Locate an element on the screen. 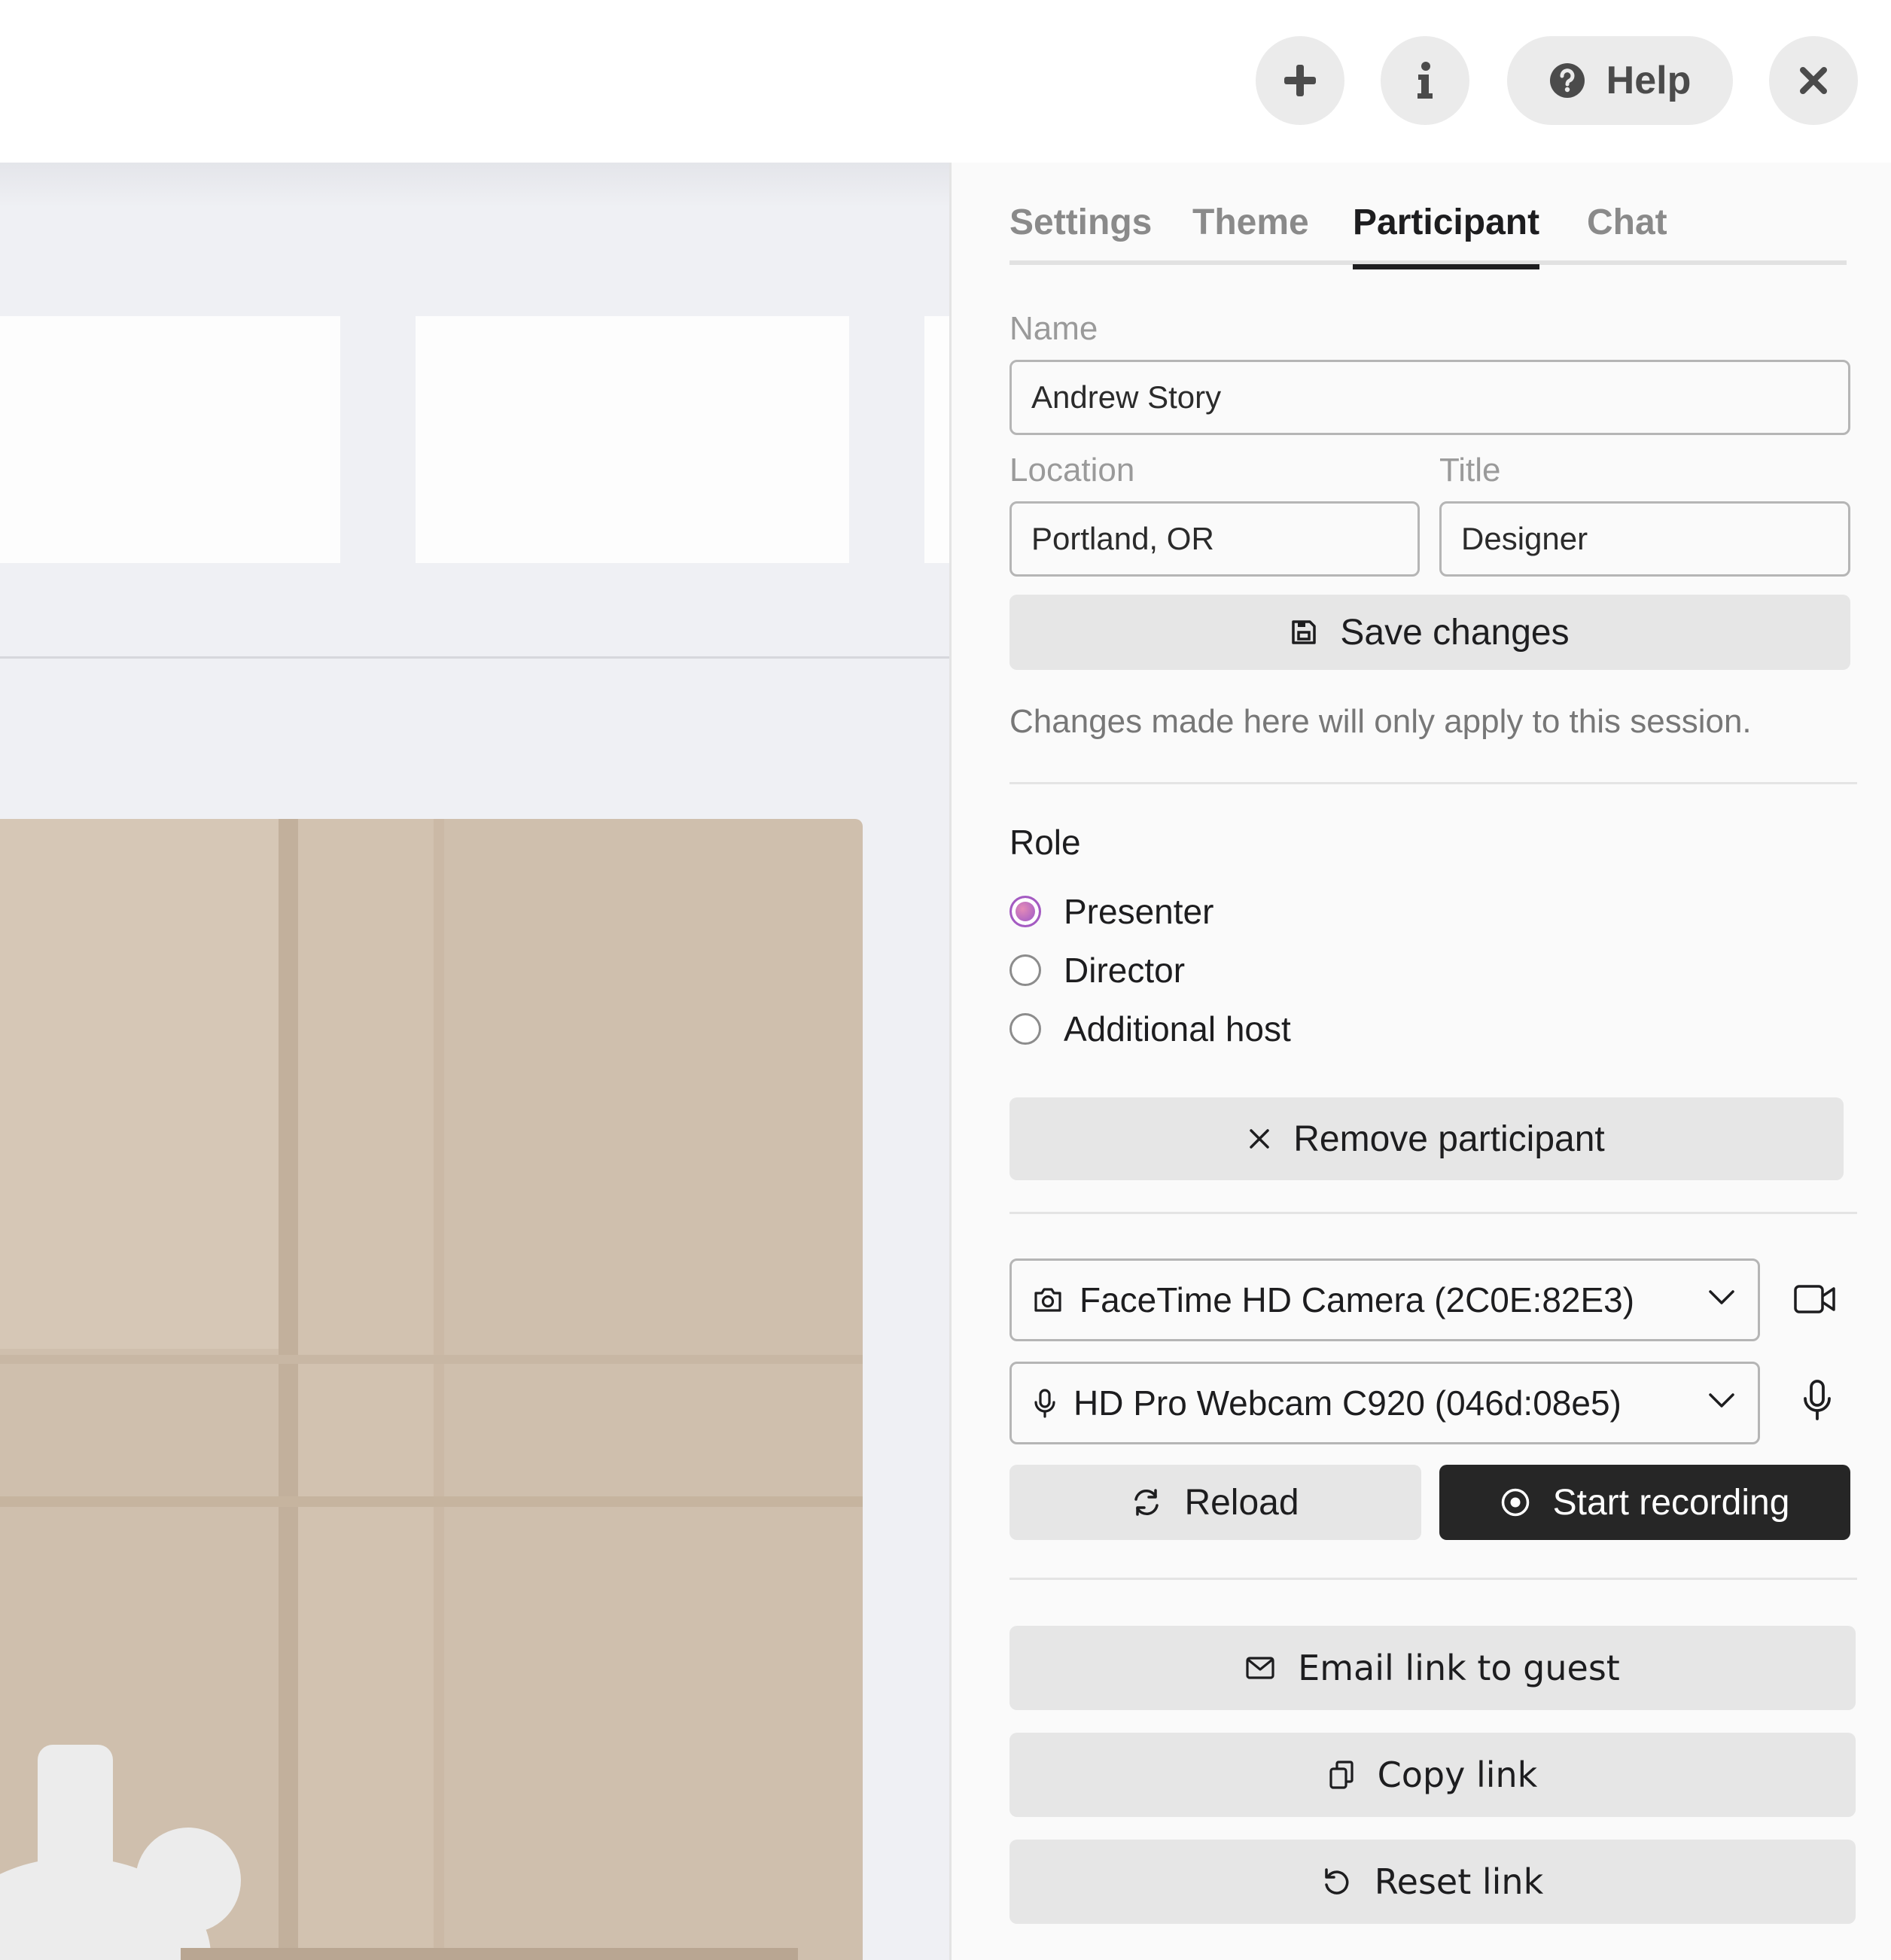  top-bar: Help is located at coordinates (945, 81).